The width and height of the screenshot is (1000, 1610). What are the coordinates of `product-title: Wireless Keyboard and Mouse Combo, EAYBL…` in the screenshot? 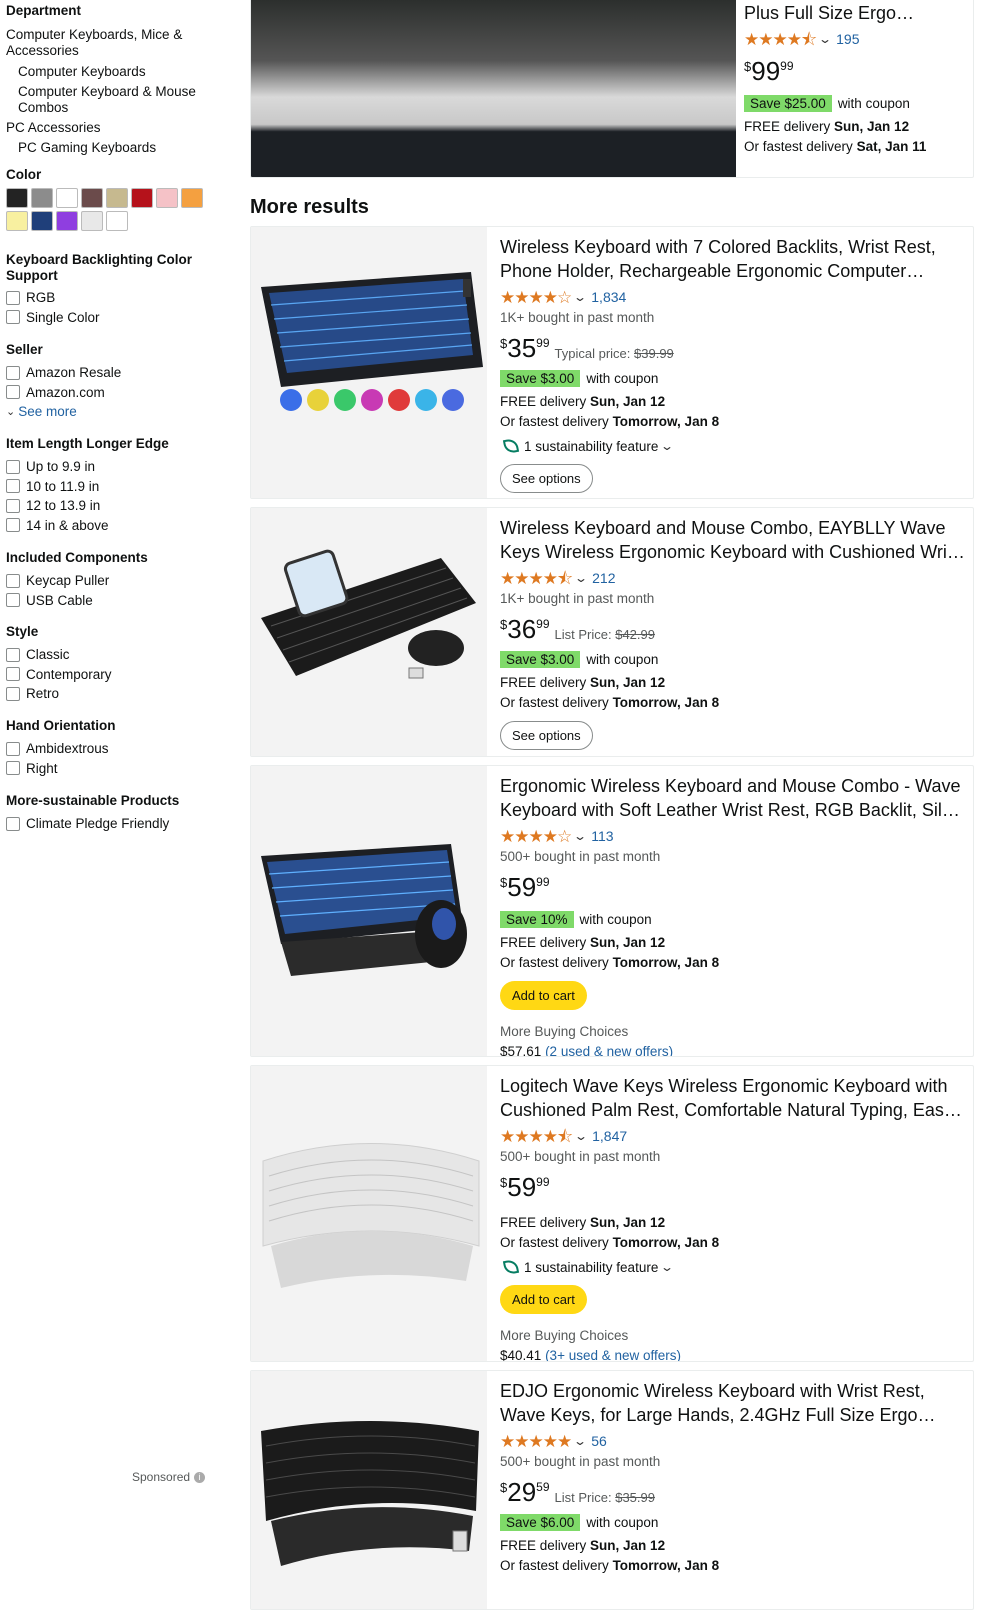 It's located at (733, 540).